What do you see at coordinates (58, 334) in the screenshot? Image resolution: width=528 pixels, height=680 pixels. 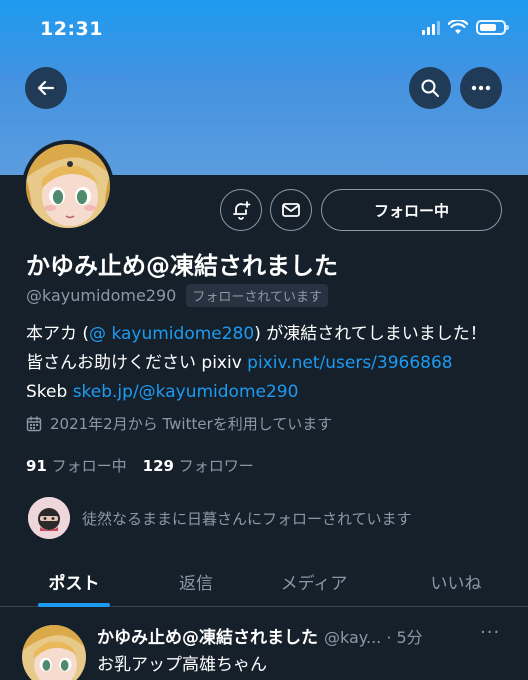 I see `bio-text: 本アカ (` at bounding box center [58, 334].